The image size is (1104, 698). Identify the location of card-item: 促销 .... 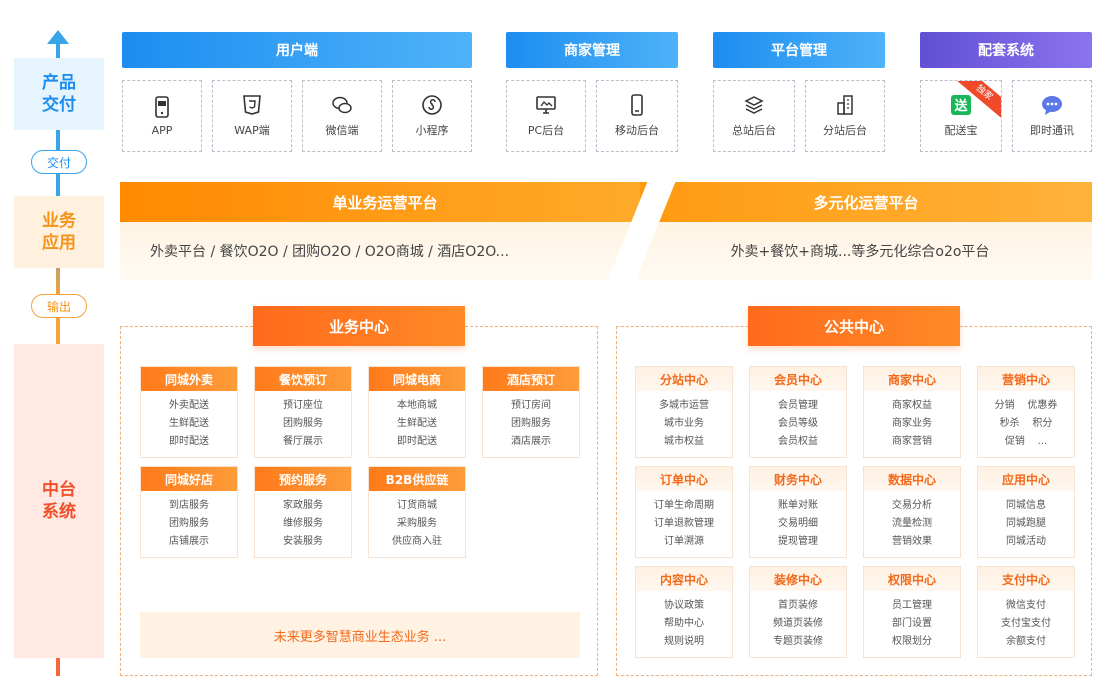
(1026, 441).